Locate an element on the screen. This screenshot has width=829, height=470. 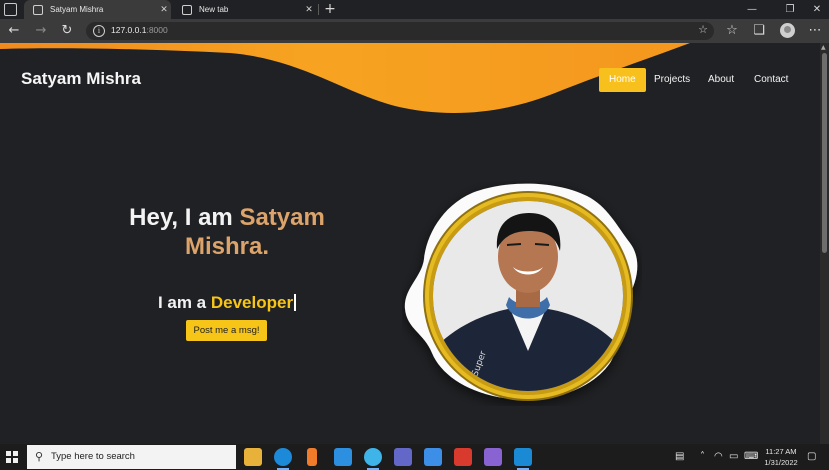
wifi-icon: ◠ is located at coordinates (718, 457).